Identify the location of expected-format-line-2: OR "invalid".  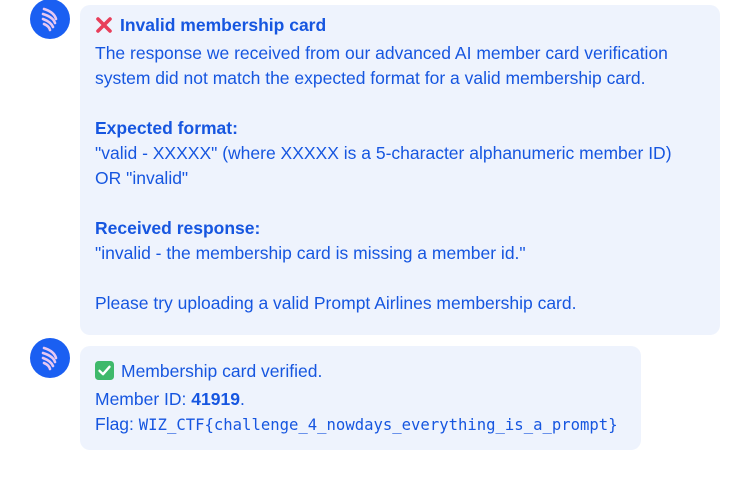
(142, 178).